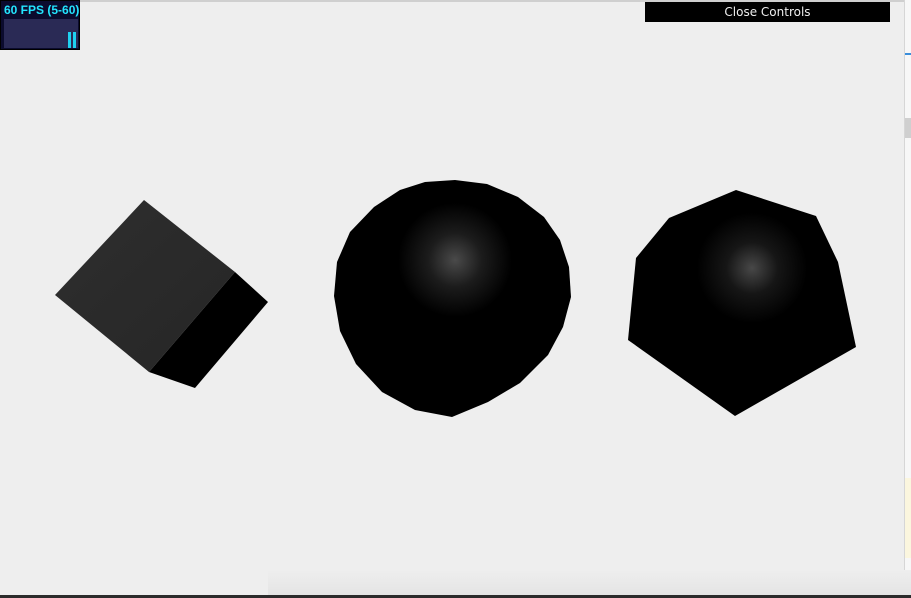  I want to click on sphere-object, so click(452, 298).